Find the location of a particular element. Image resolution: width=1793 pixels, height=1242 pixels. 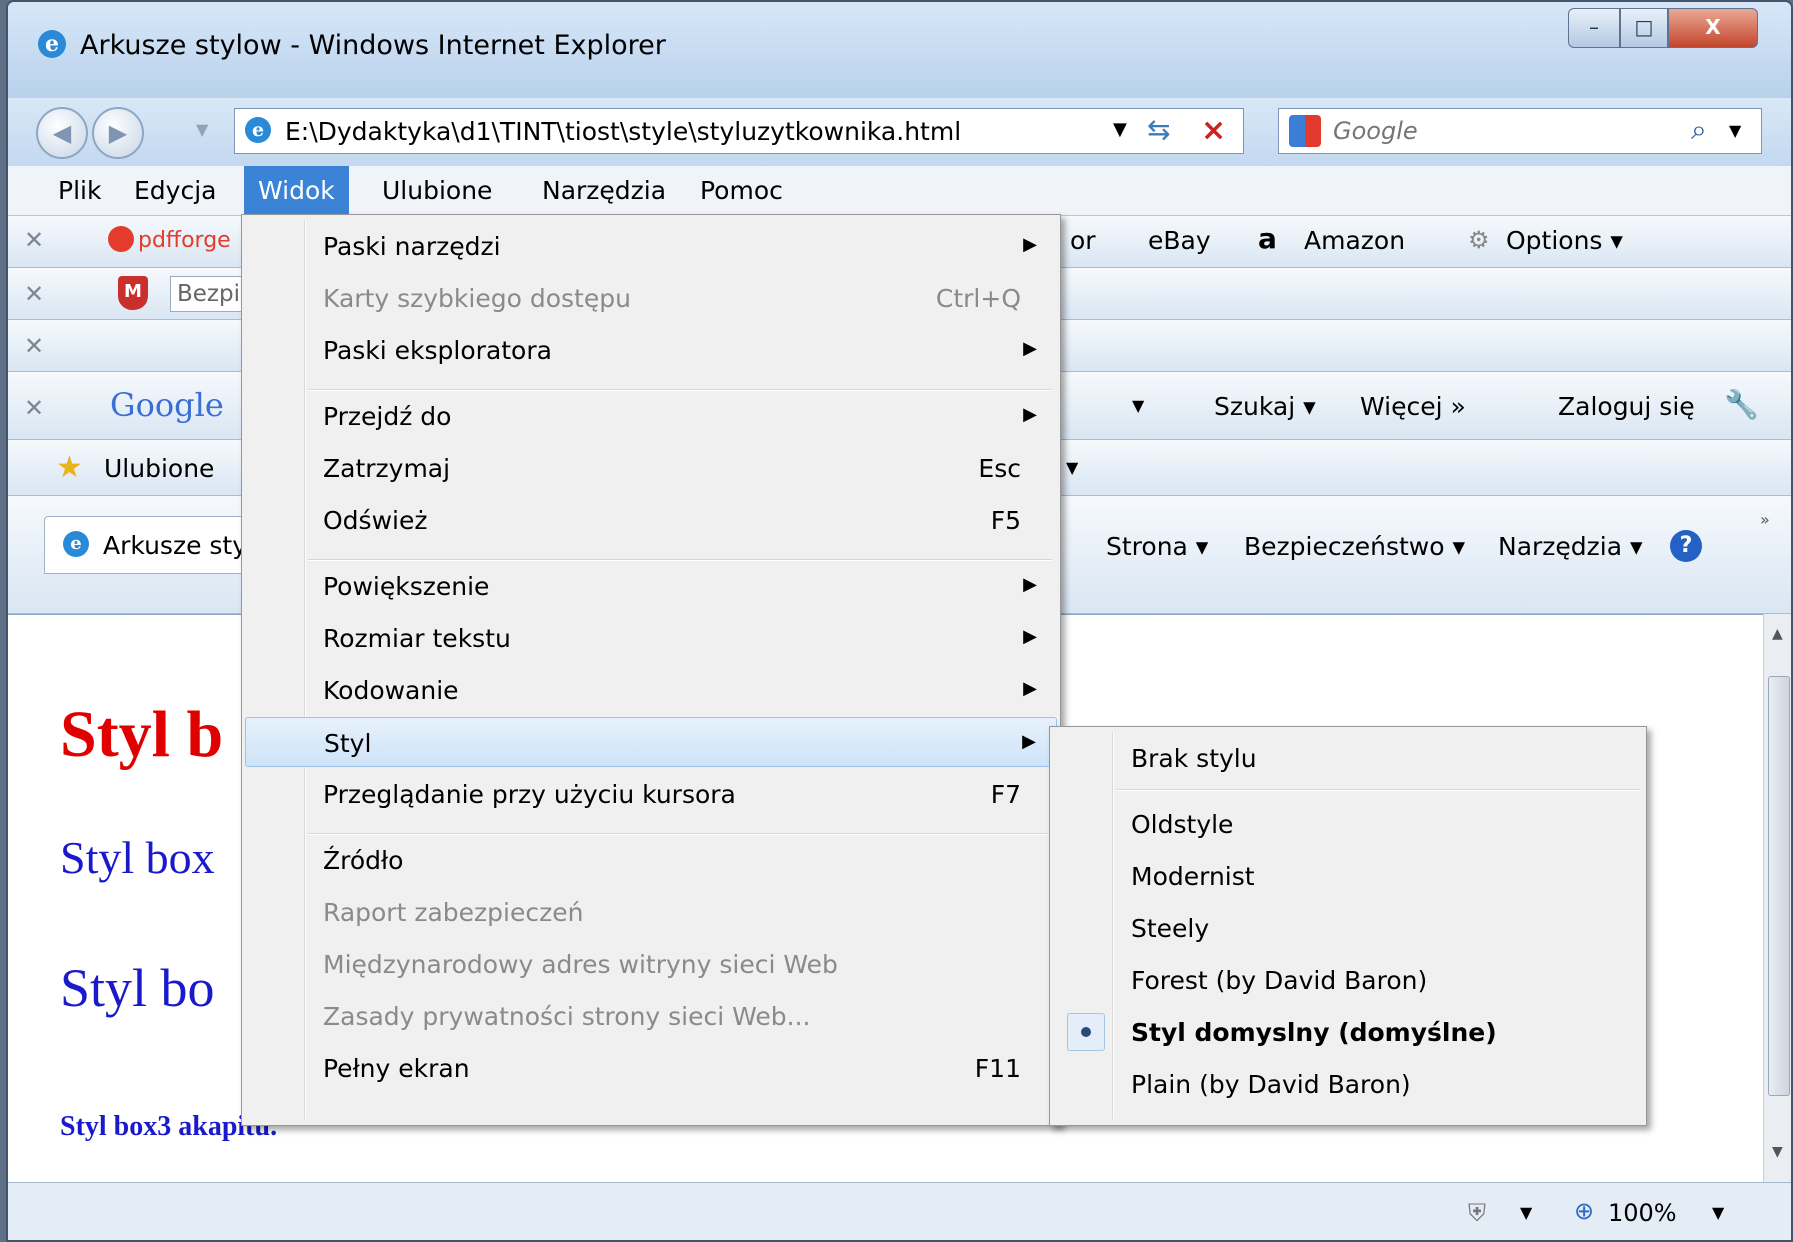

options-menu: Options ▾ is located at coordinates (1564, 240).